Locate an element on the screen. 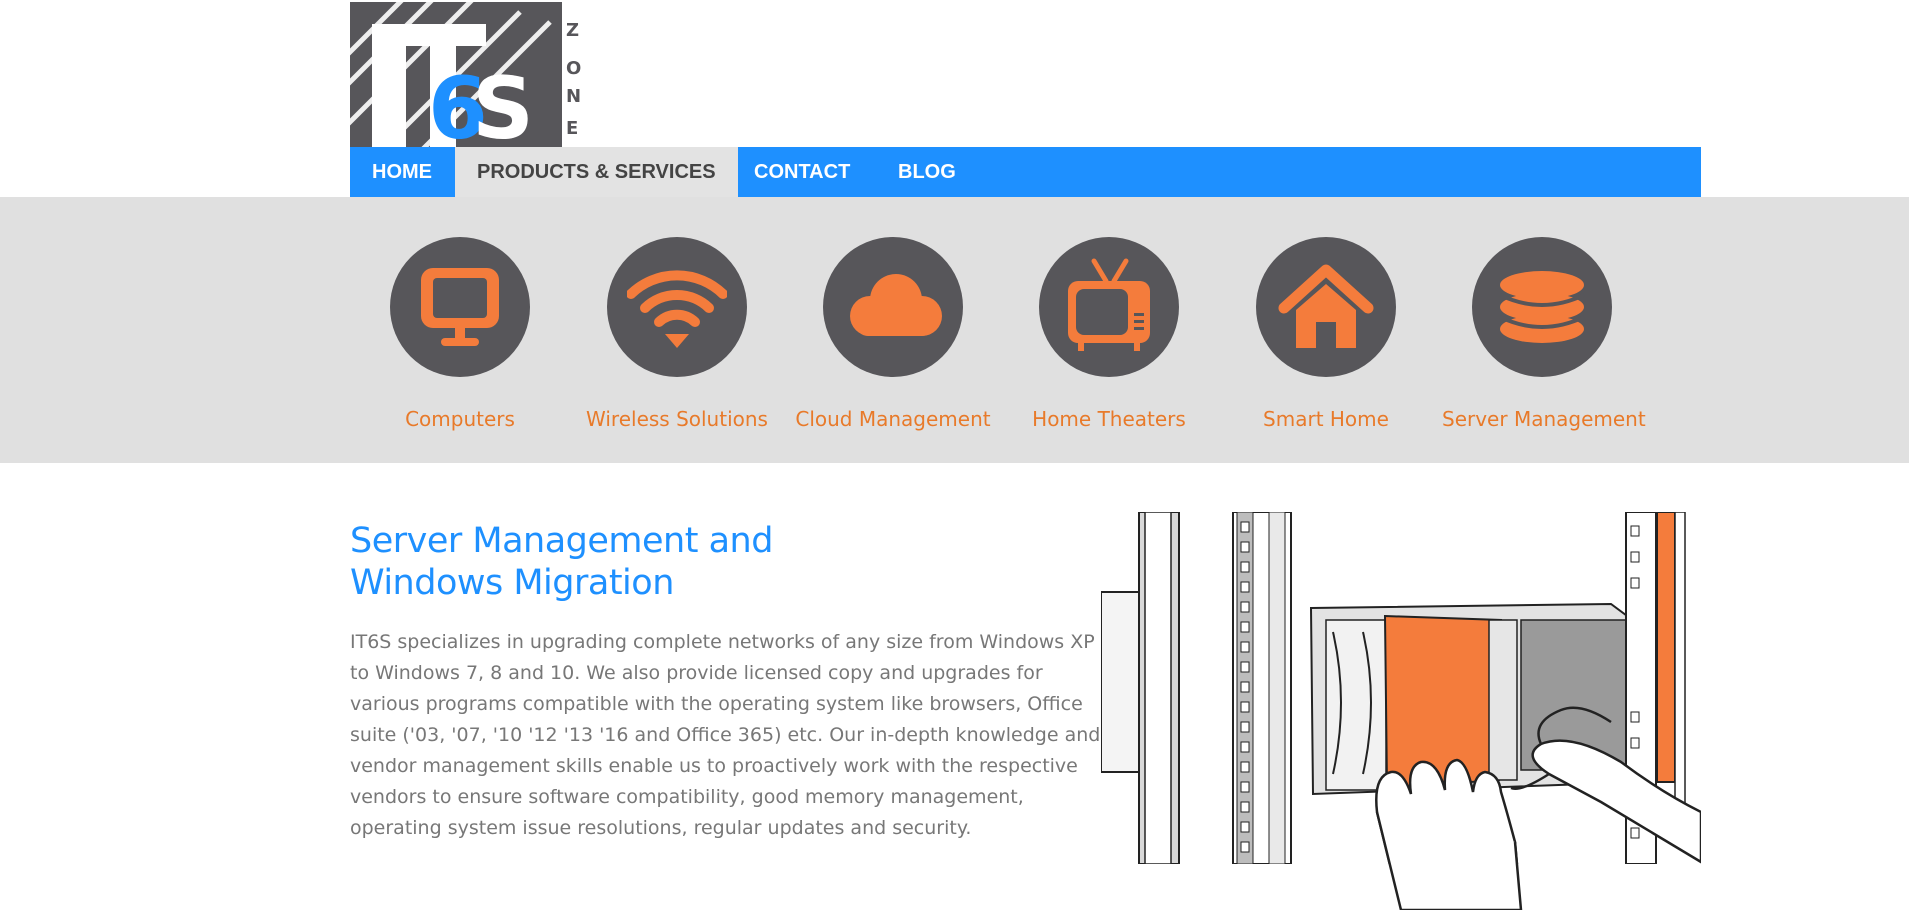 This screenshot has height=910, width=1909. service-server-management: Server Management is located at coordinates (1544, 334).